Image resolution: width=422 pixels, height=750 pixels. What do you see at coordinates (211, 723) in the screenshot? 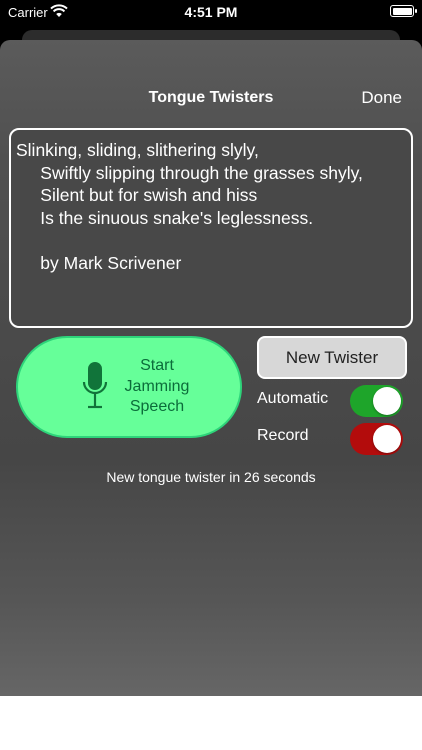
I see `bottom-area` at bounding box center [211, 723].